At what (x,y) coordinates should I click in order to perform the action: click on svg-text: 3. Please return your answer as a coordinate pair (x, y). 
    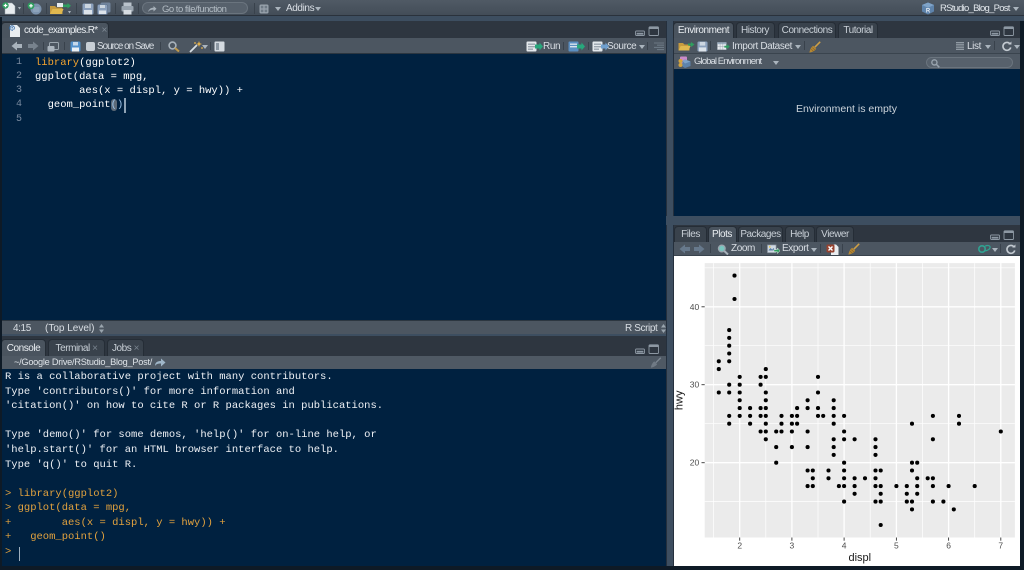
    Looking at the image, I should click on (792, 545).